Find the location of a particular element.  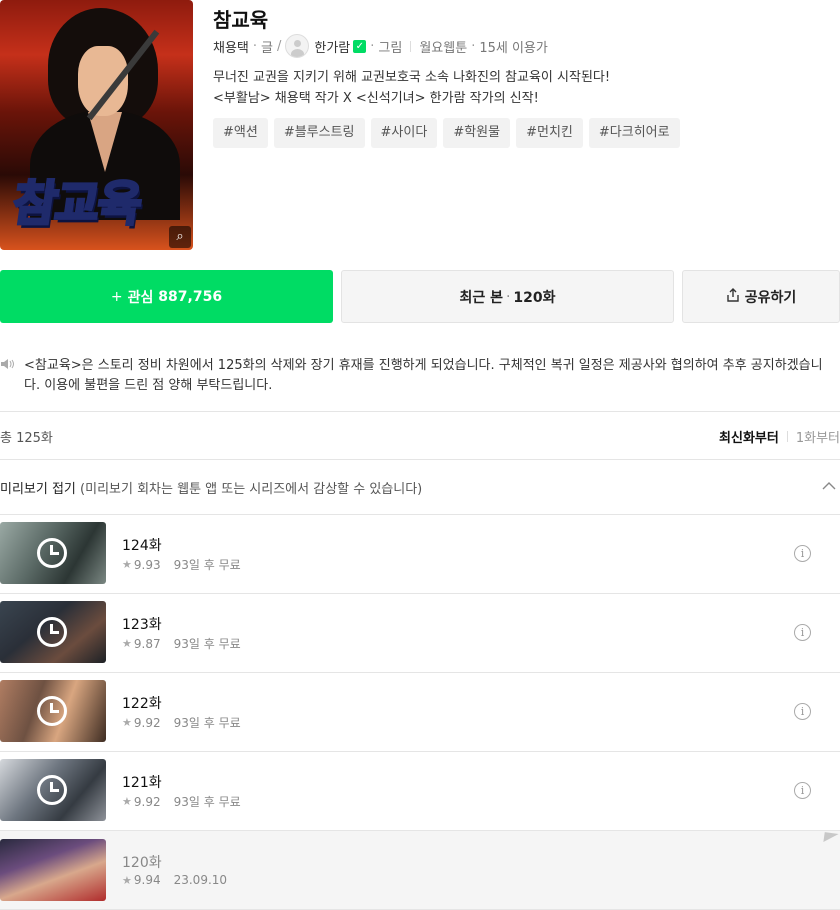

mouse-cursor-icon is located at coordinates (831, 838).